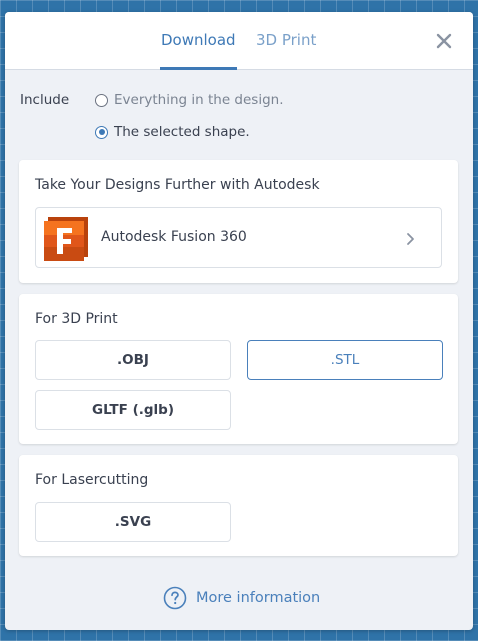 This screenshot has width=478, height=641. What do you see at coordinates (182, 132) in the screenshot?
I see `radio-selected-shape-label: The selected shape.` at bounding box center [182, 132].